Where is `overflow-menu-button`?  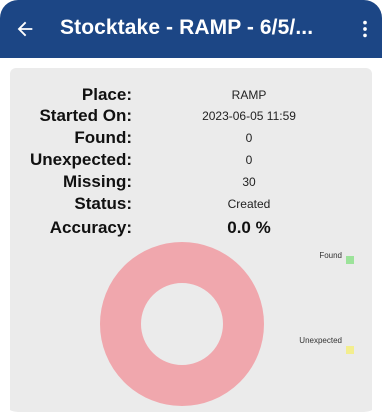 overflow-menu-button is located at coordinates (365, 29).